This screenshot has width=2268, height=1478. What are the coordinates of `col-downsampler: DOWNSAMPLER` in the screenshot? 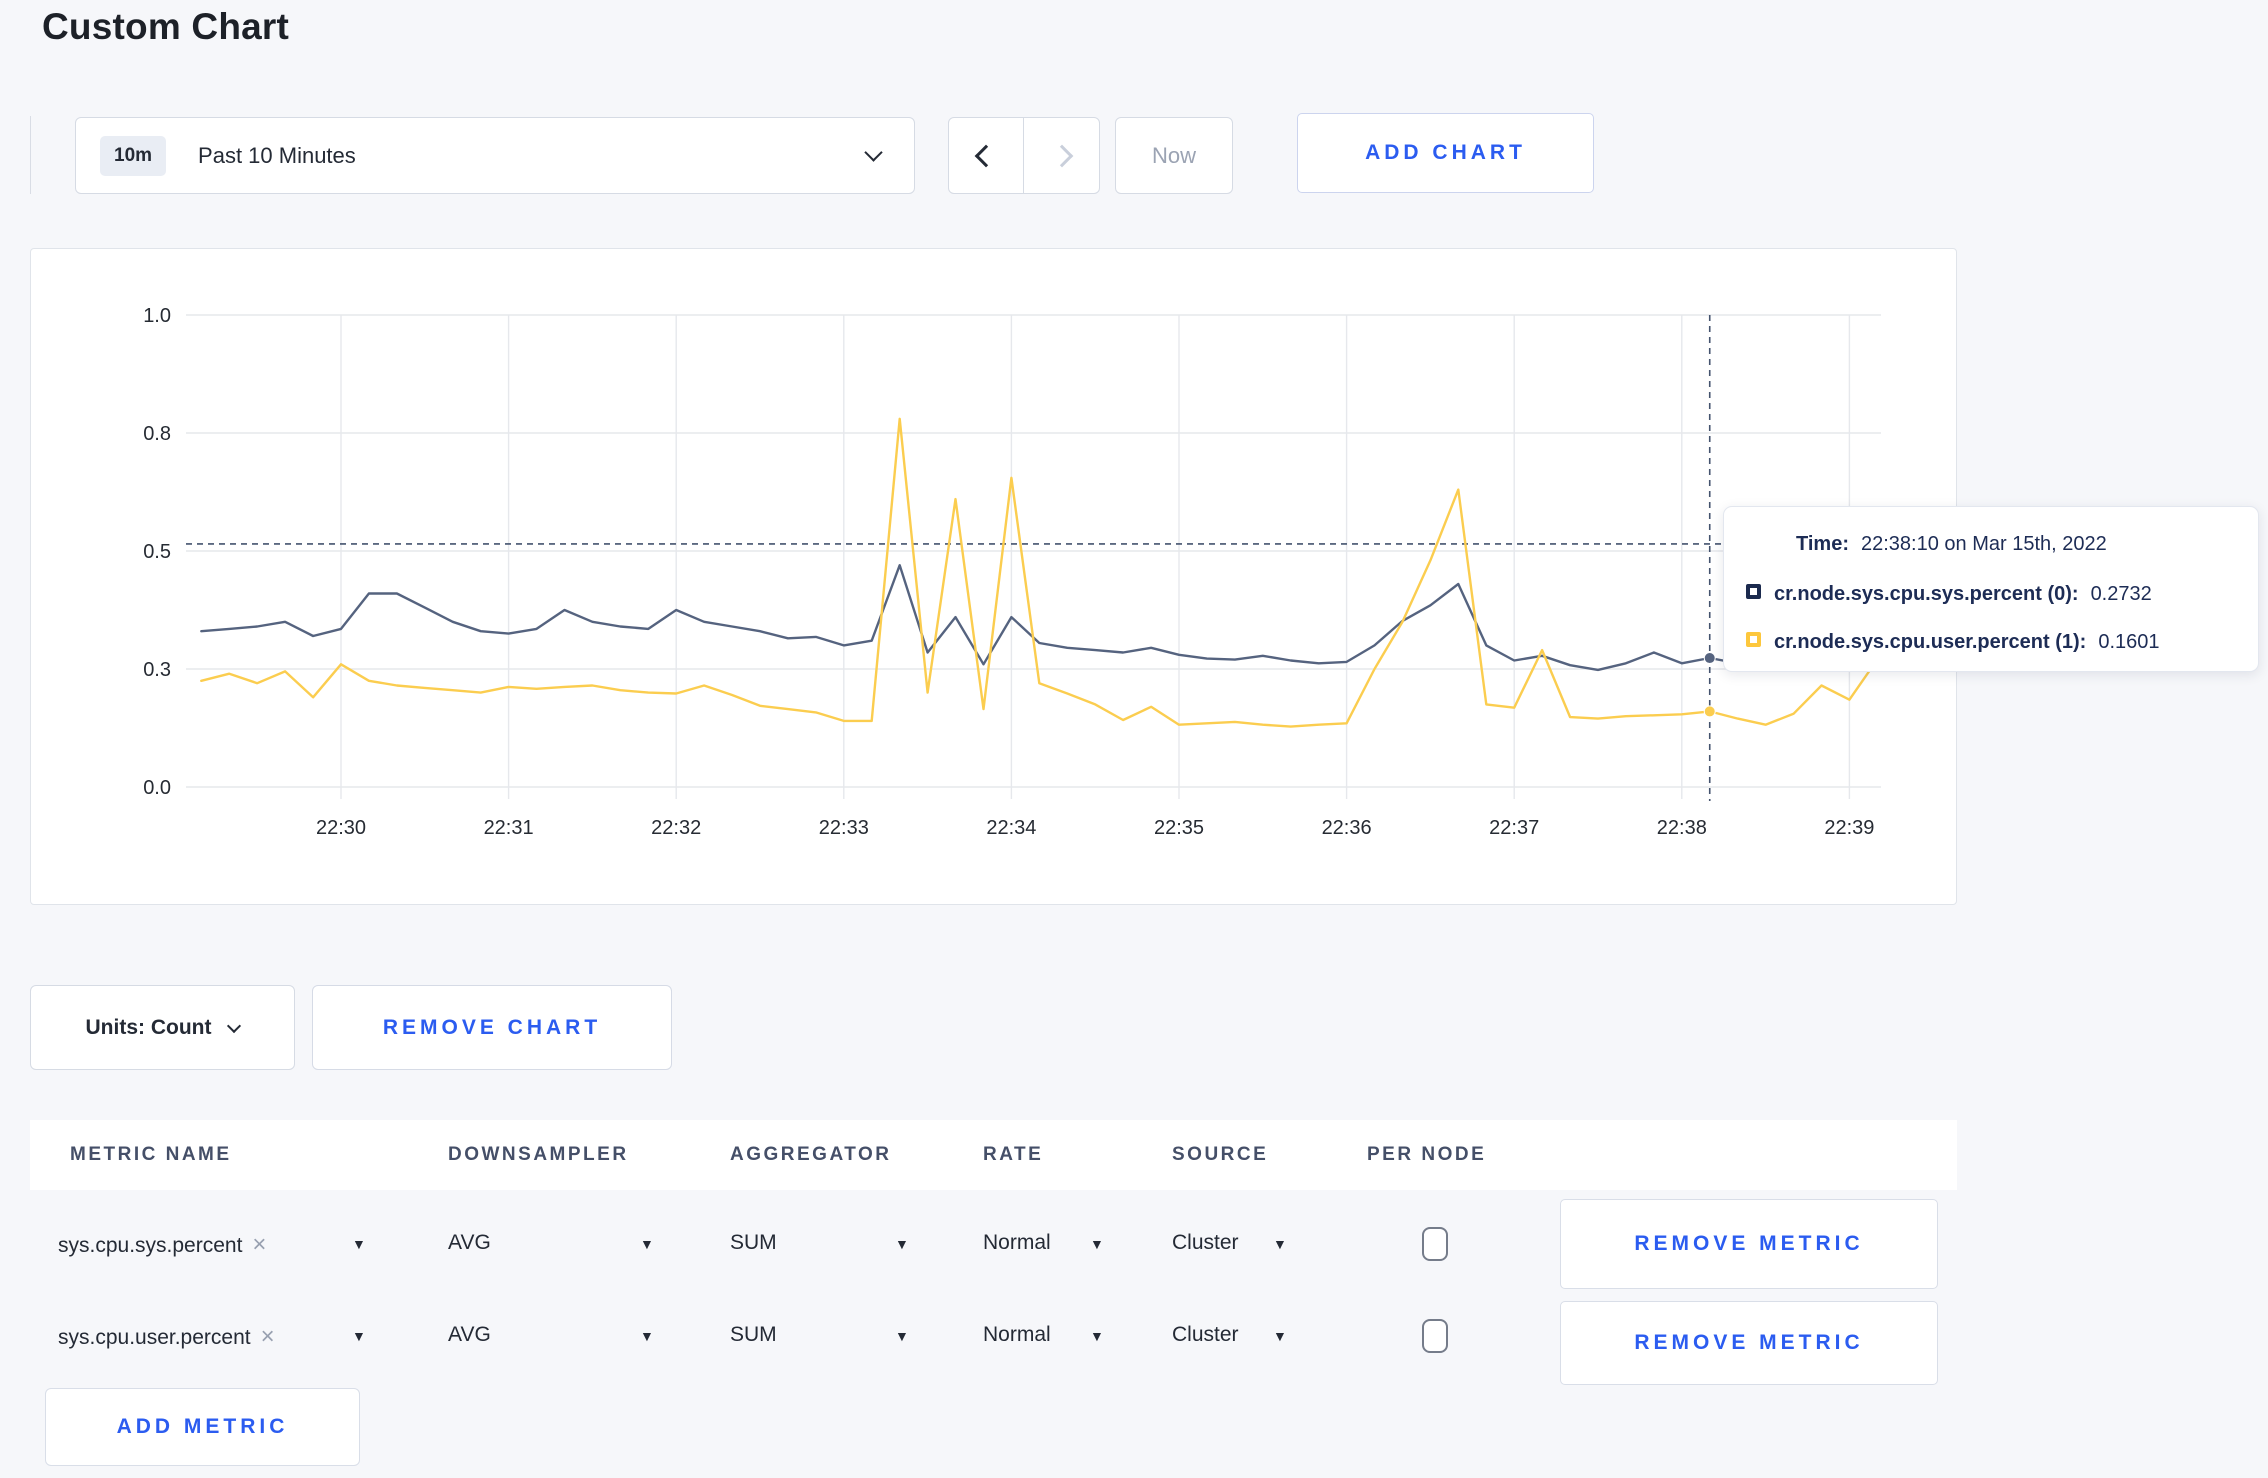 It's located at (538, 1154).